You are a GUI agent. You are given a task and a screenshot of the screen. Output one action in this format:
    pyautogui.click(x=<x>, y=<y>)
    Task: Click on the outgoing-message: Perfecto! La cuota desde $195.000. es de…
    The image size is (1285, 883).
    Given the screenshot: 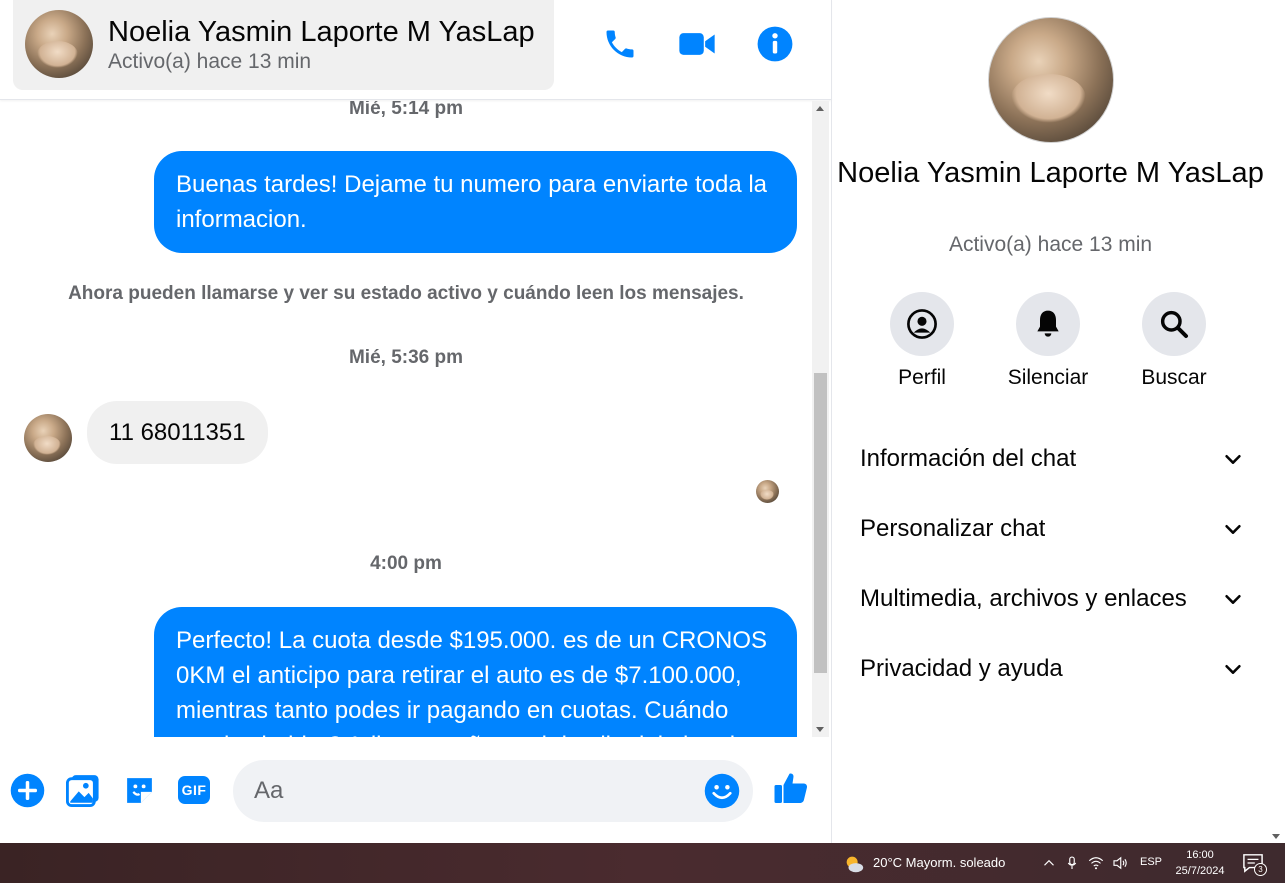 What is the action you would take?
    pyautogui.click(x=475, y=672)
    